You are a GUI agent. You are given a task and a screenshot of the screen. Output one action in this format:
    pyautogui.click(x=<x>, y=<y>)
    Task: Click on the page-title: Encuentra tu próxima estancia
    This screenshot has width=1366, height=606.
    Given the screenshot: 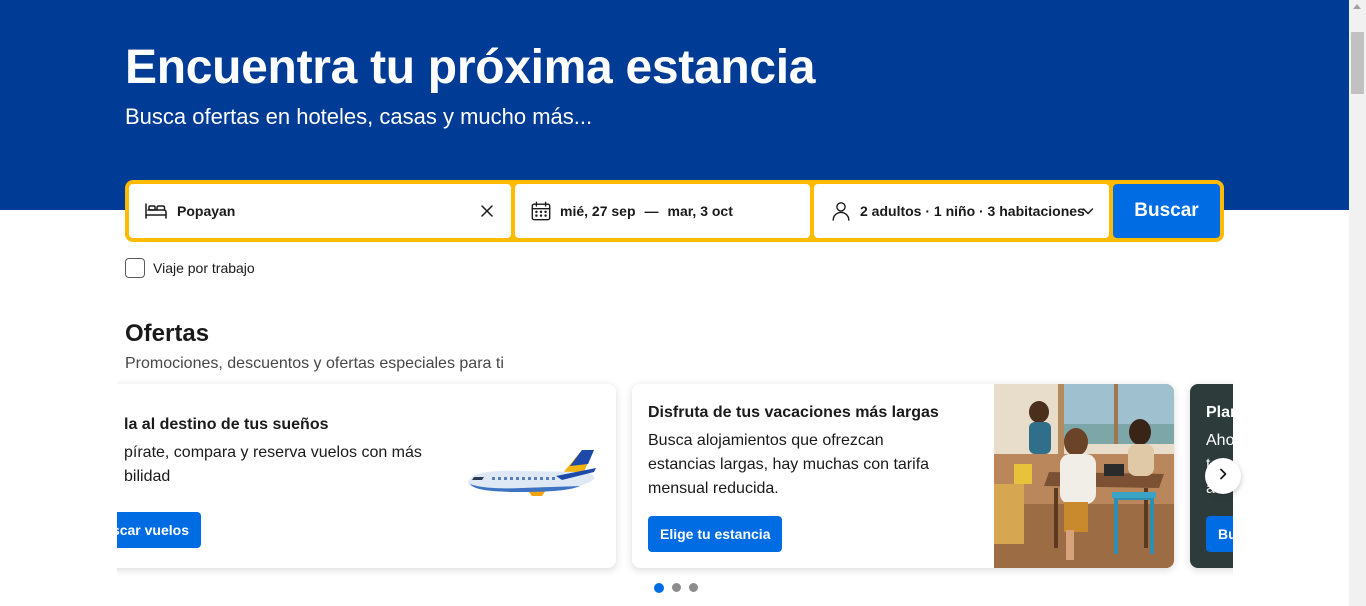 What is the action you would take?
    pyautogui.click(x=470, y=67)
    